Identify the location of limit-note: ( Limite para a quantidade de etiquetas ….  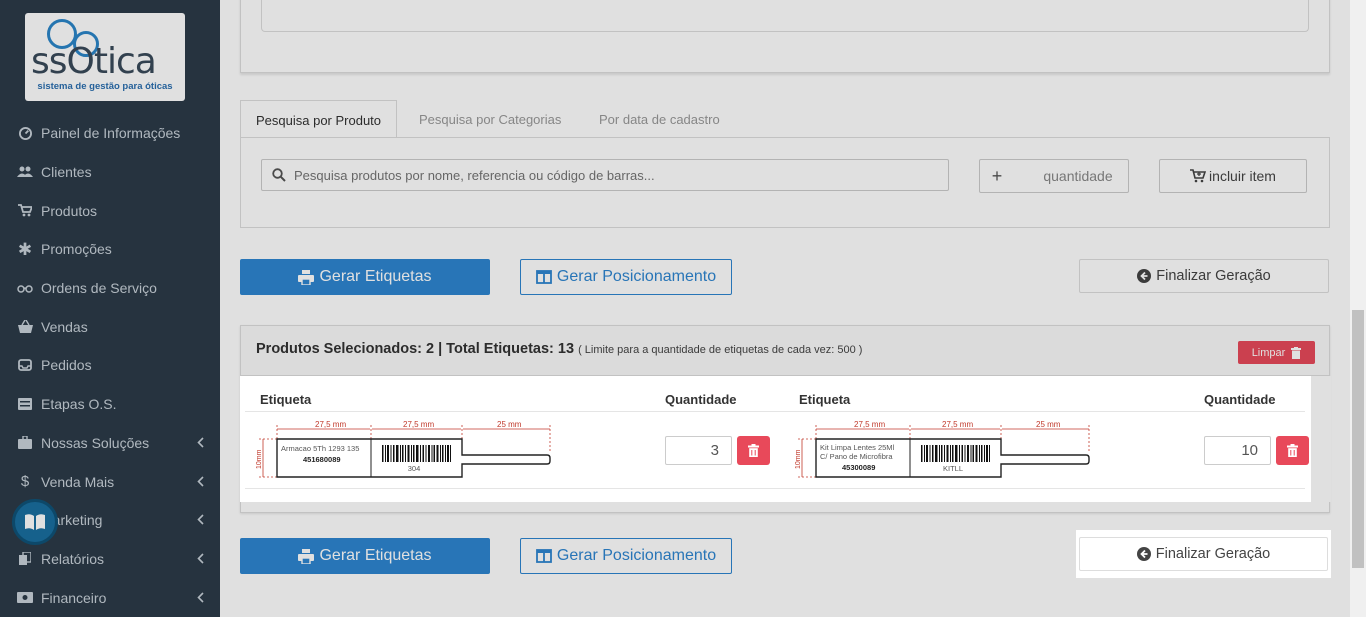
(720, 350).